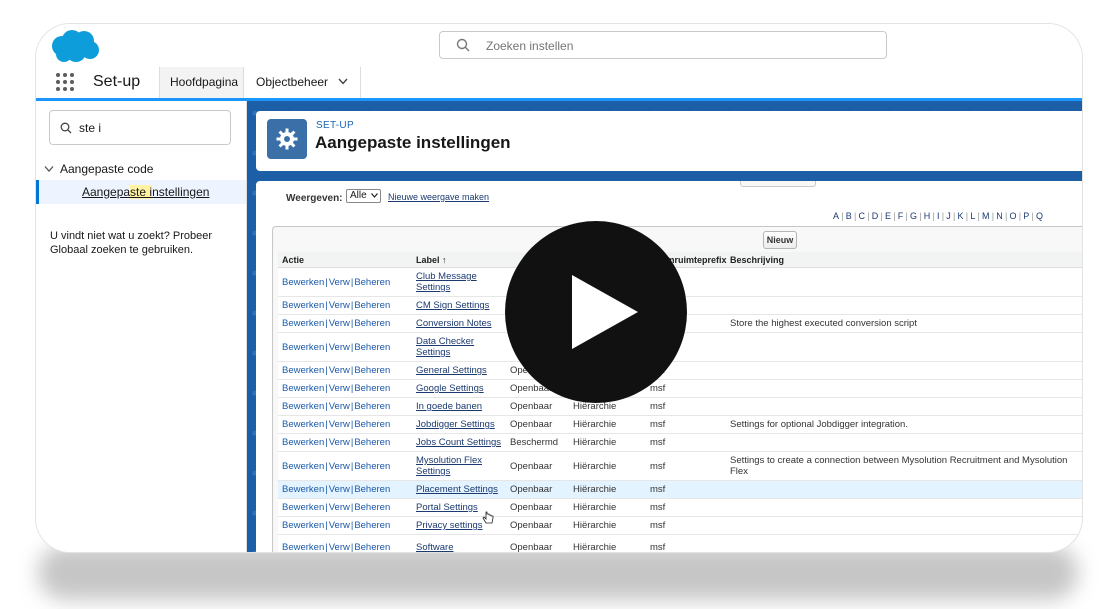  What do you see at coordinates (345, 260) in the screenshot?
I see `column-header: Actie` at bounding box center [345, 260].